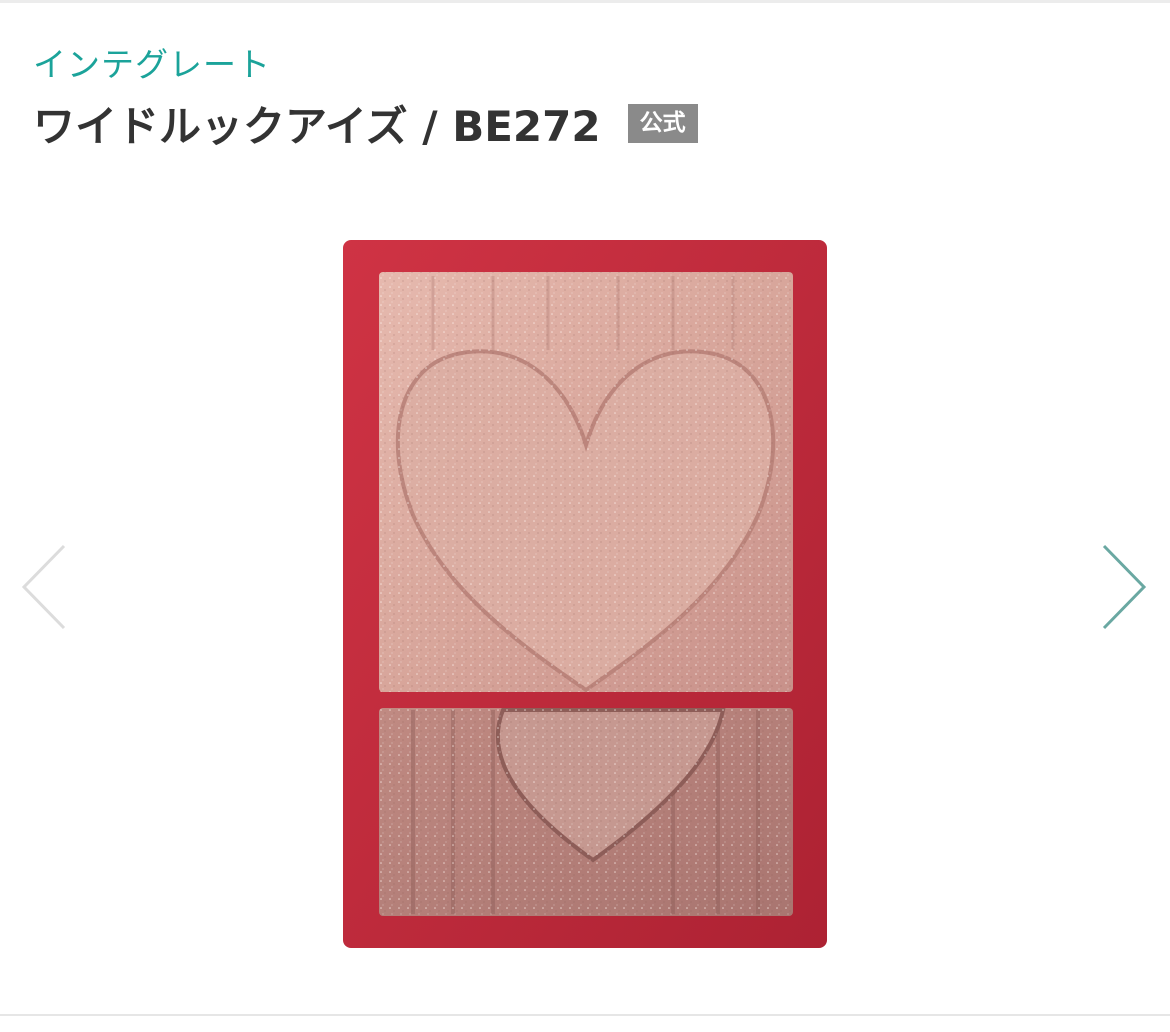  I want to click on top-divider, so click(585, 1).